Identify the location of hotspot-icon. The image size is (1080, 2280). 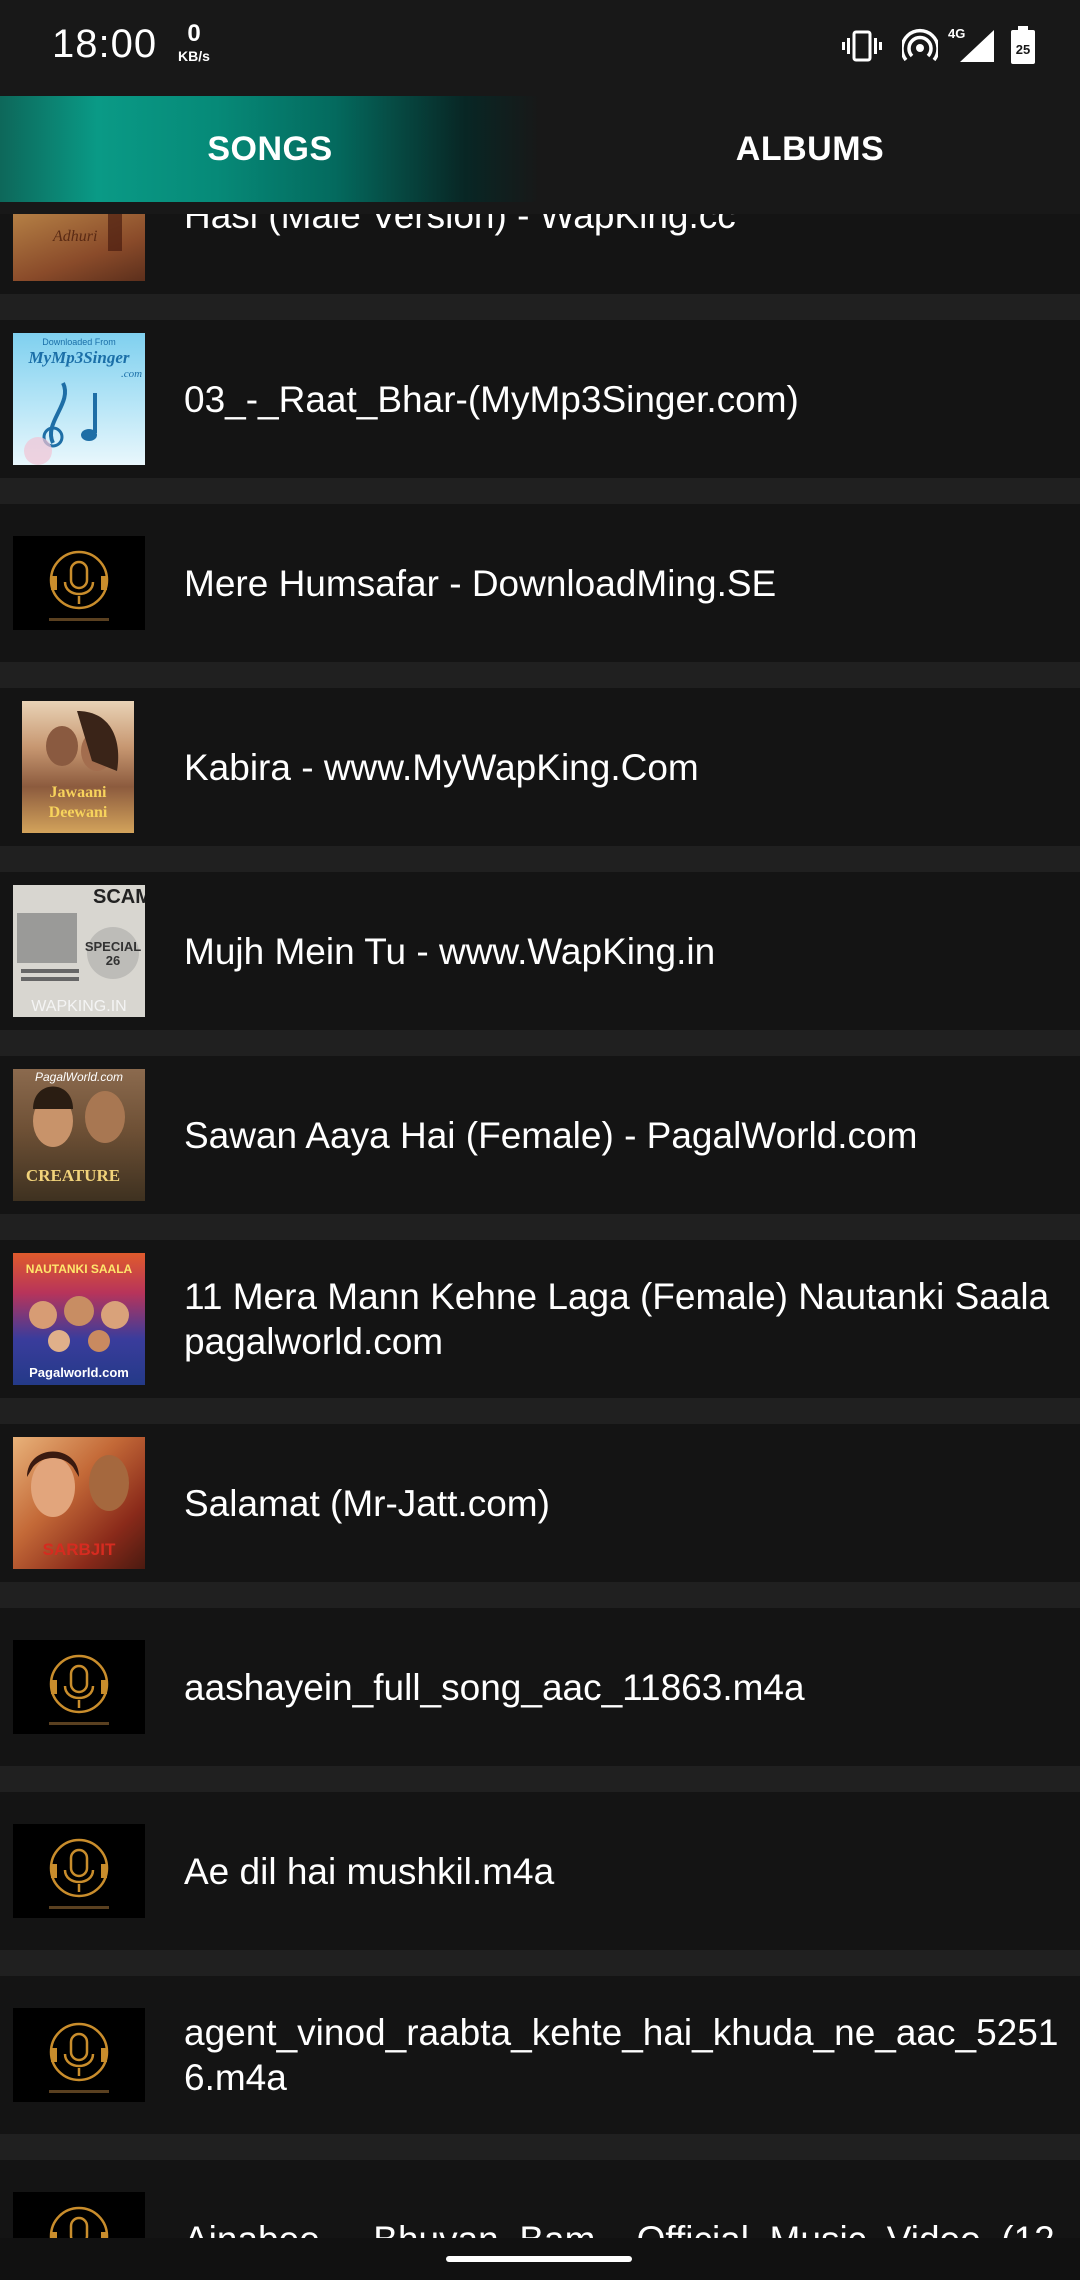
(920, 45).